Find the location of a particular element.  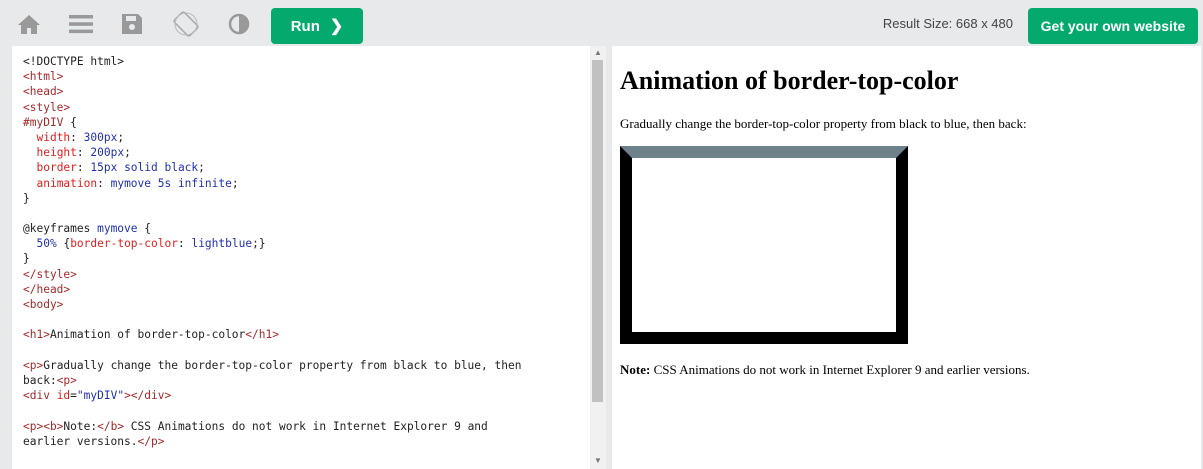

code-line: #myDIV { is located at coordinates (308, 122).